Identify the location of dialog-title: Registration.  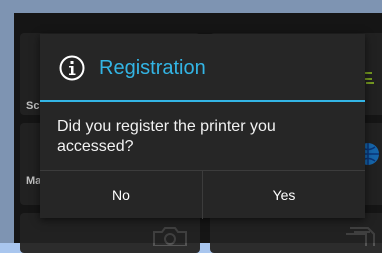
(152, 68).